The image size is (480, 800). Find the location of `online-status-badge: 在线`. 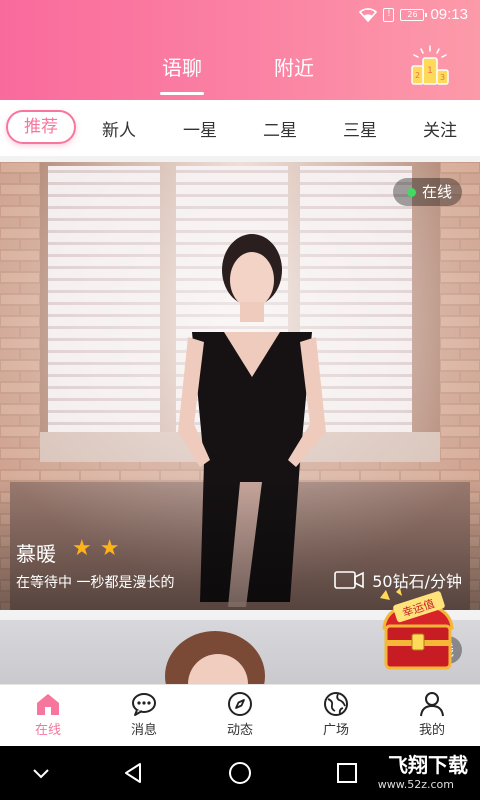

online-status-badge: 在线 is located at coordinates (427, 192).